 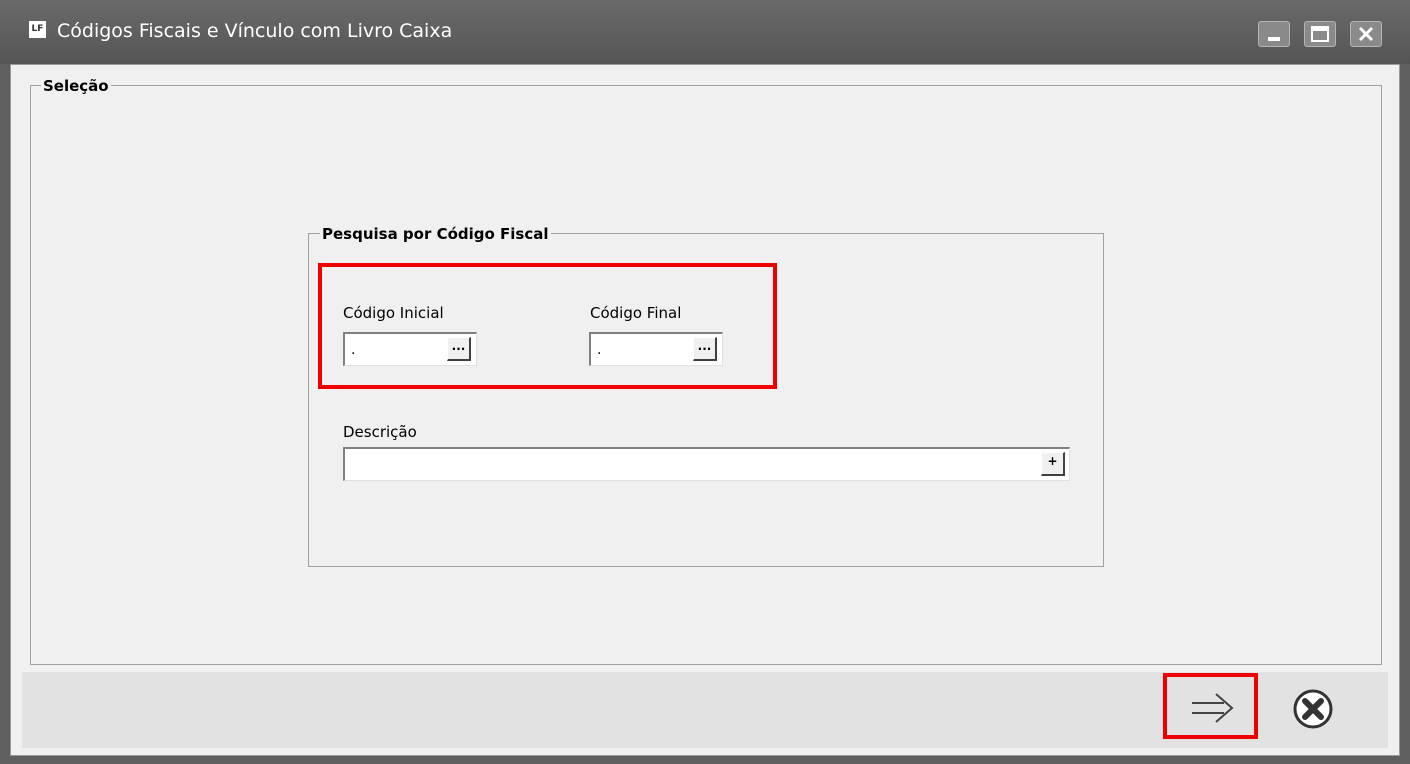 I want to click on search-group-legend: Pesquisa por Código Fiscal, so click(x=435, y=234).